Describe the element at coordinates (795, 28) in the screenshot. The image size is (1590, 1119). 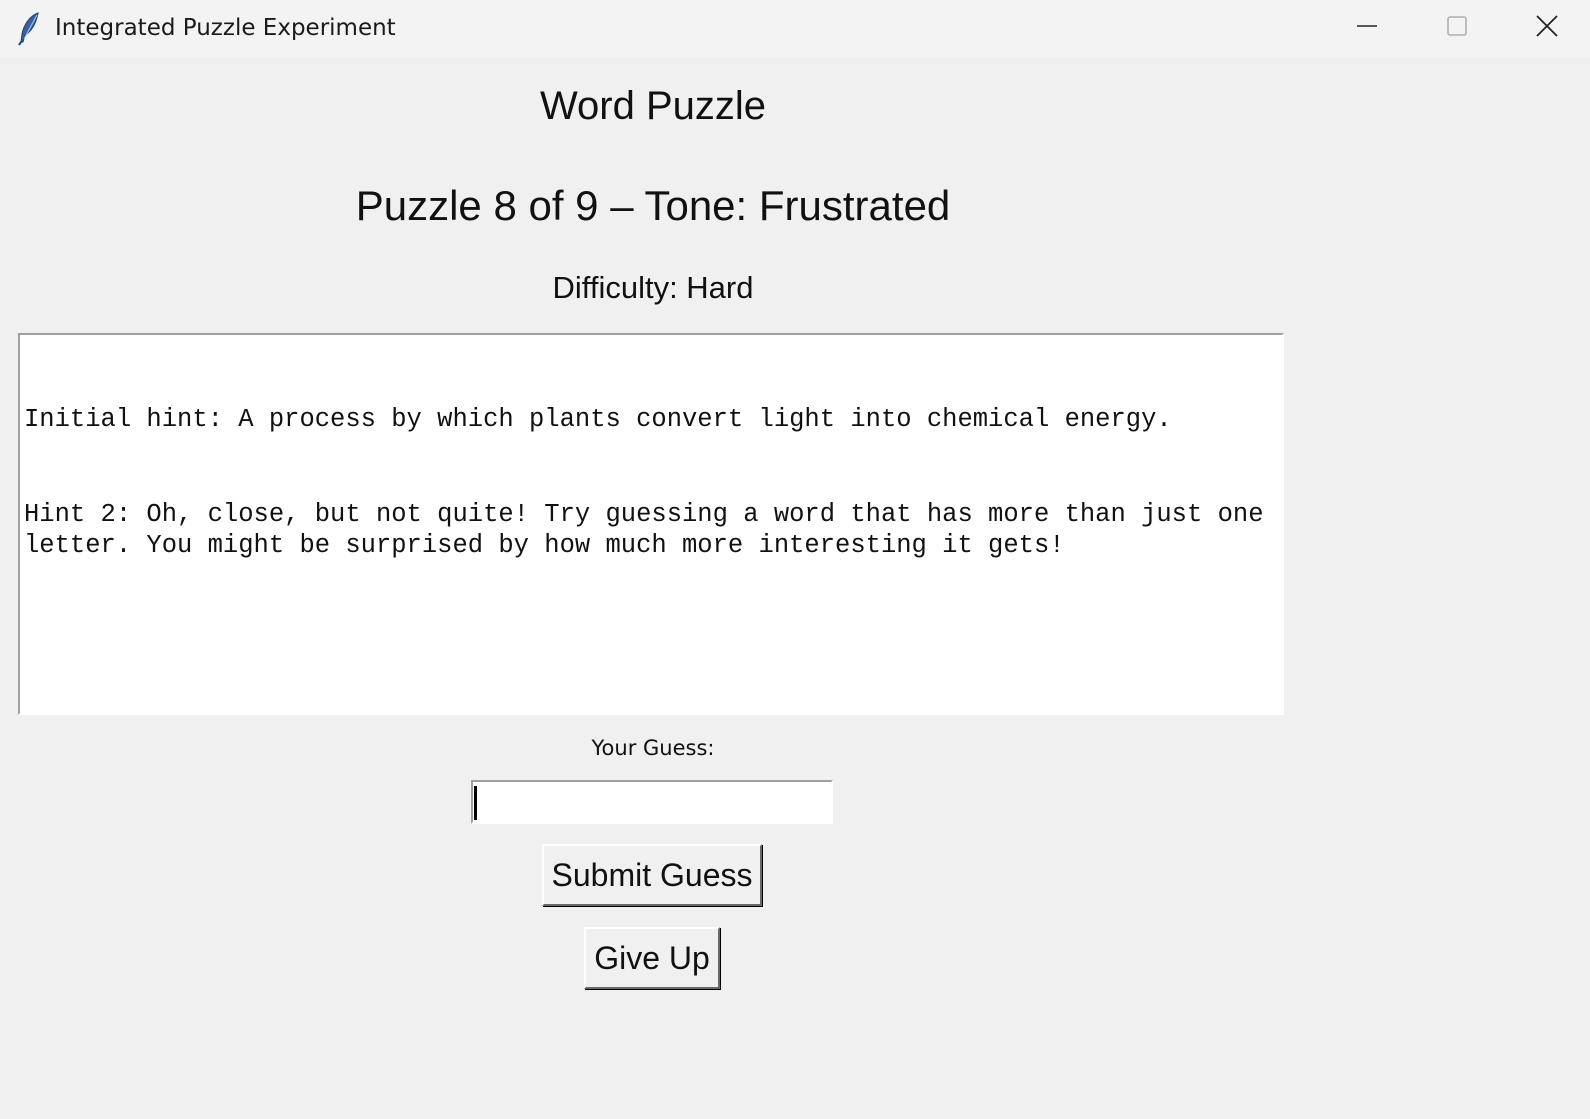
I see `title-bar: Integrated Puzzle Experiment` at that location.